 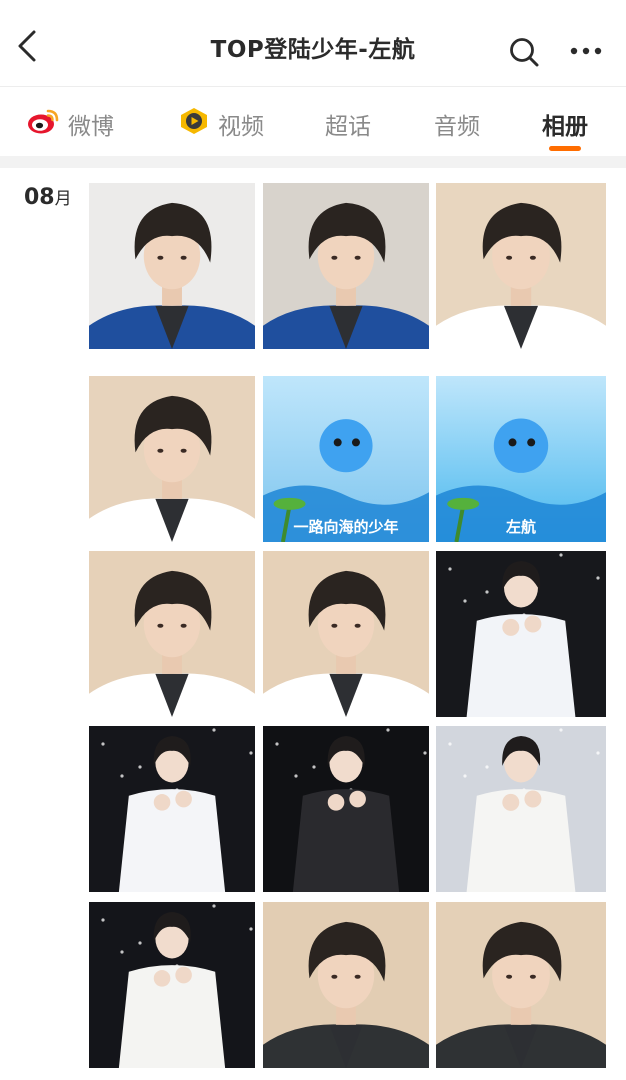 I want to click on tab-album: 相册, so click(x=565, y=124).